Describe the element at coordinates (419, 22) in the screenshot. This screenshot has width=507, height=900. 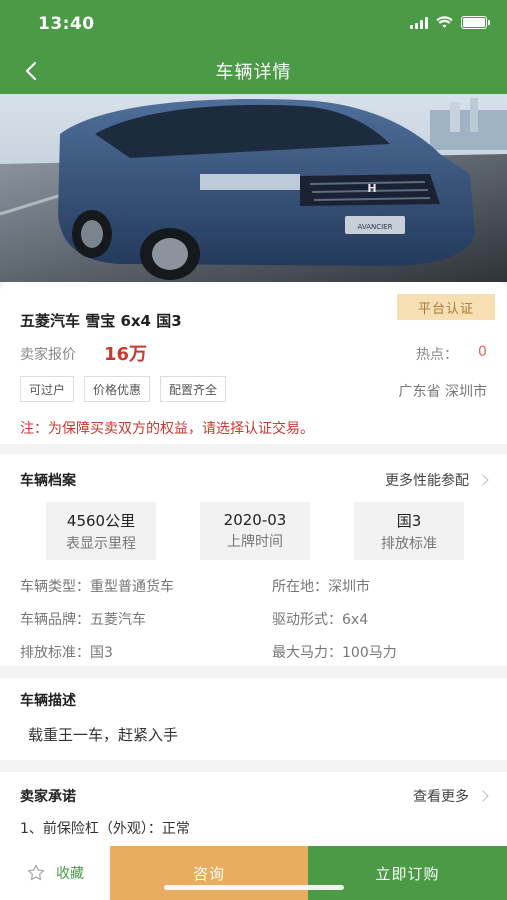
I see `signal-icon` at that location.